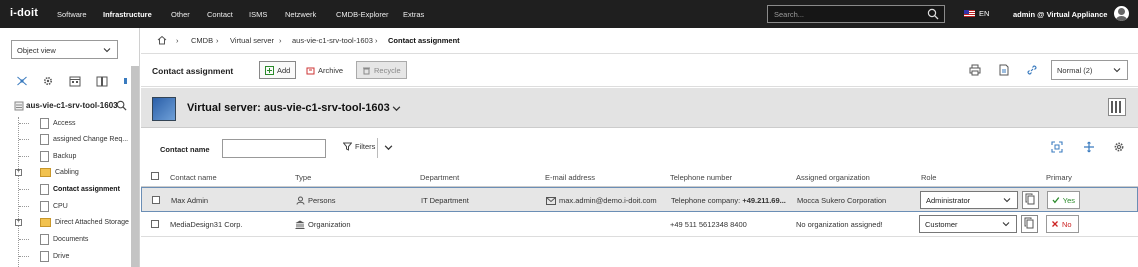 This screenshot has height=267, width=1138. I want to click on home-icon, so click(162, 41).